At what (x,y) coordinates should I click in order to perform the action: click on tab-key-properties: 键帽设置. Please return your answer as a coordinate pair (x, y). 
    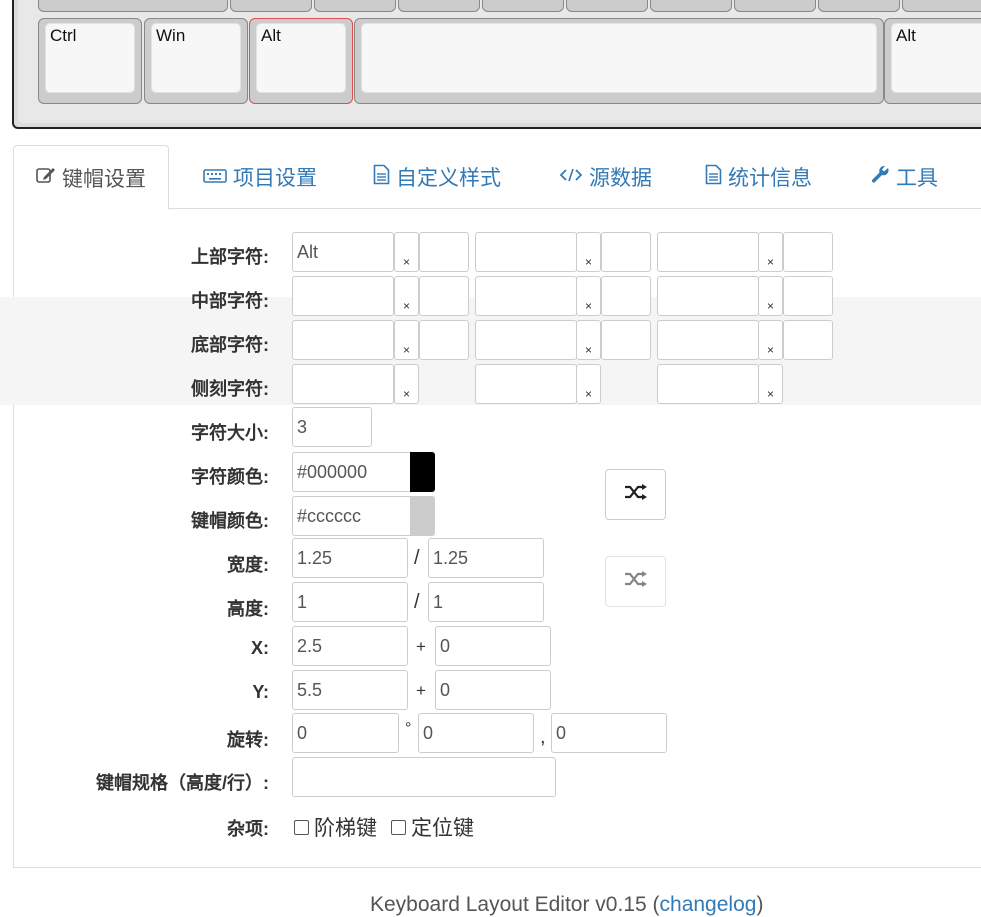
    Looking at the image, I should click on (91, 177).